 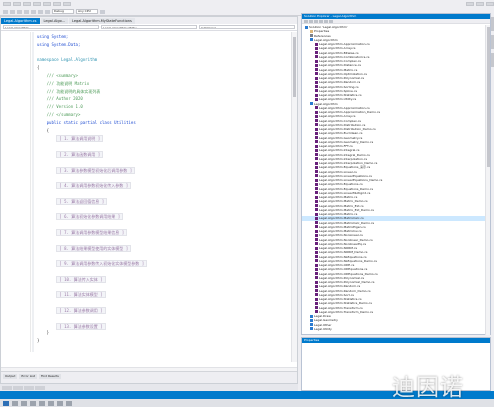 What do you see at coordinates (19, 11) in the screenshot?
I see `new-file-icon` at bounding box center [19, 11].